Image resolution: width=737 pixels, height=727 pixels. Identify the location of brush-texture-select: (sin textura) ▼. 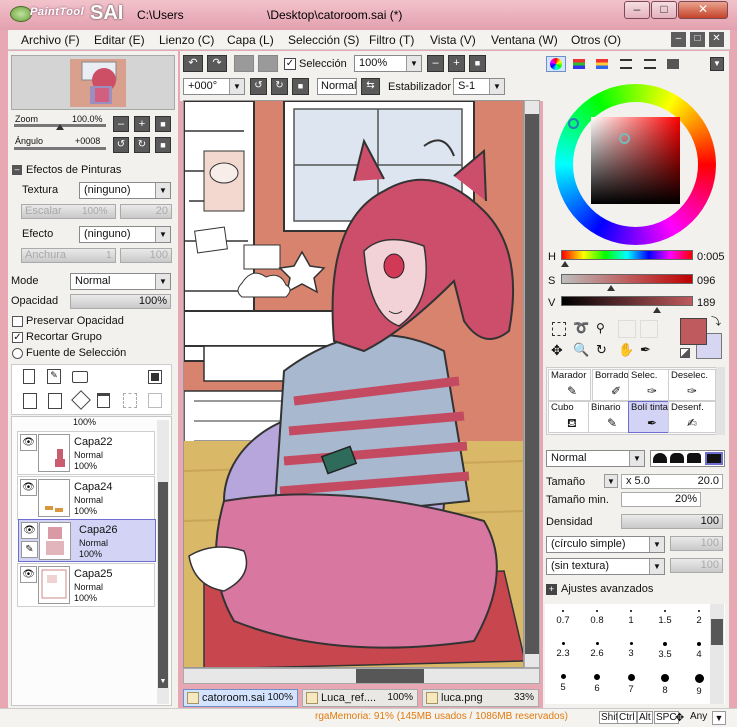
(605, 566).